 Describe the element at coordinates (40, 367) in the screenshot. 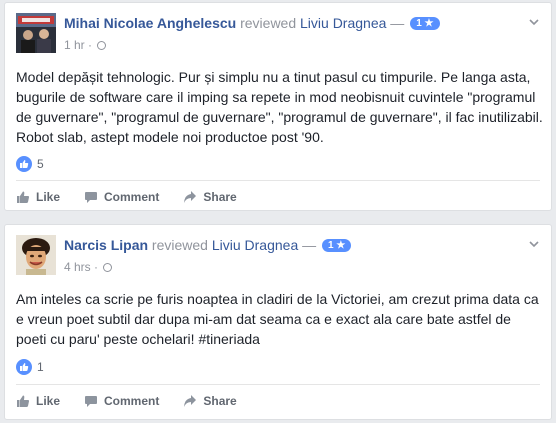

I see `like-count: 1` at that location.